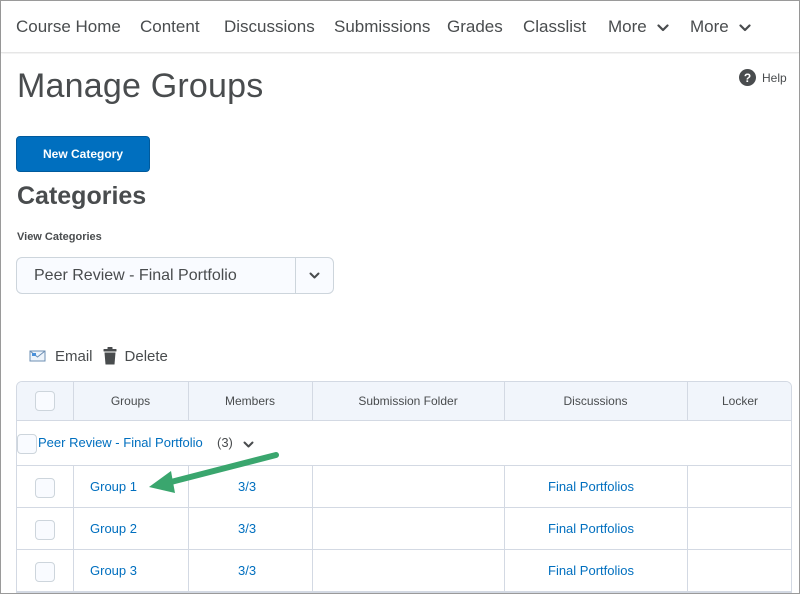 Image resolution: width=800 pixels, height=594 pixels. Describe the element at coordinates (404, 443) in the screenshot. I see `category-row: Peer Review - Final Portfolio (3)` at that location.